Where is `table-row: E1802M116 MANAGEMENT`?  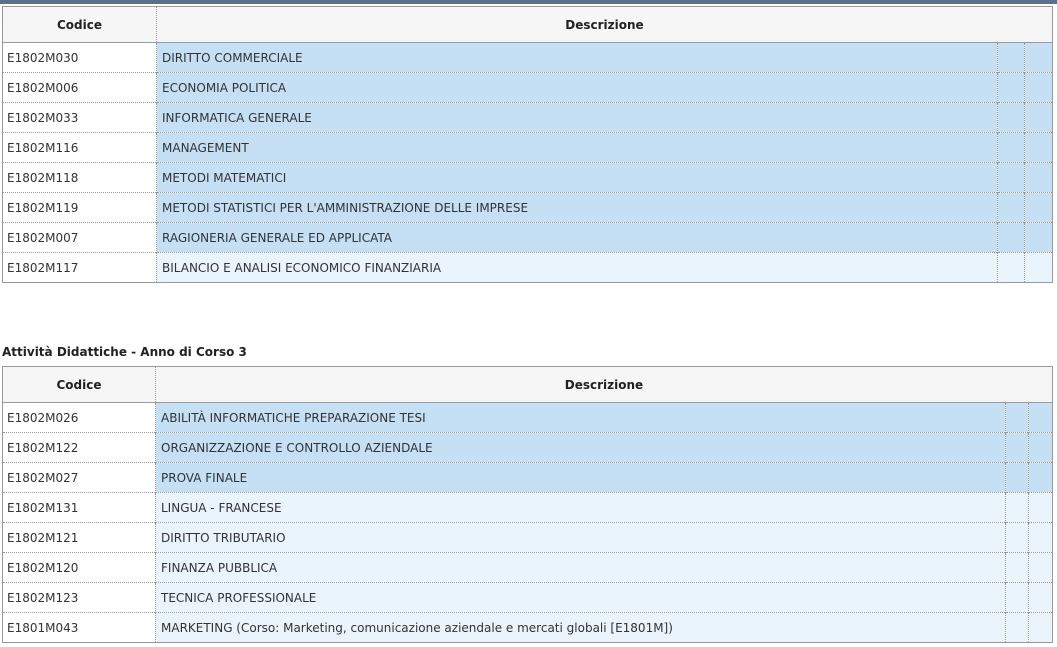 table-row: E1802M116 MANAGEMENT is located at coordinates (527, 147).